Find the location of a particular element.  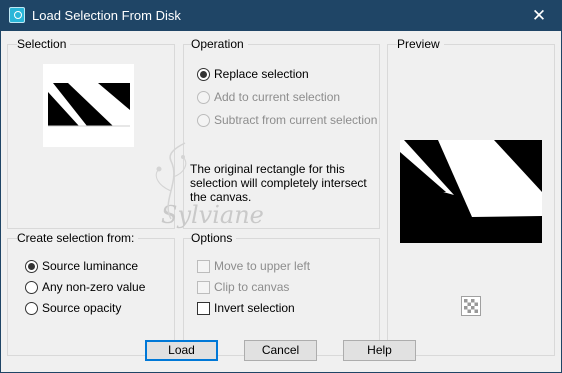

help-button: Help is located at coordinates (379, 350).